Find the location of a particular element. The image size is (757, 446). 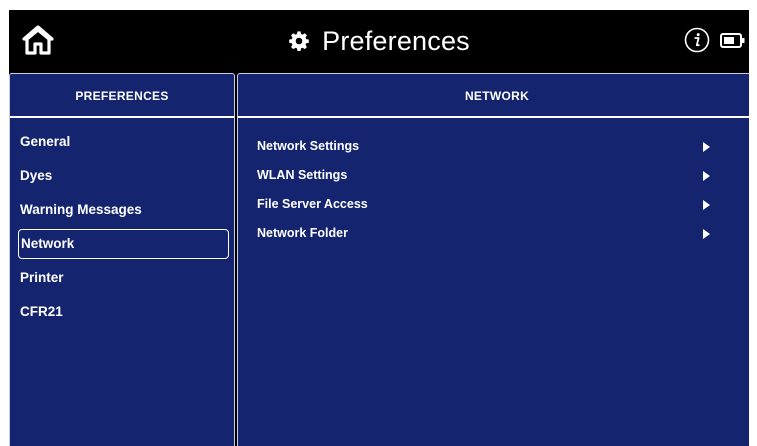

network-panel-header: NETWORK is located at coordinates (493, 96).